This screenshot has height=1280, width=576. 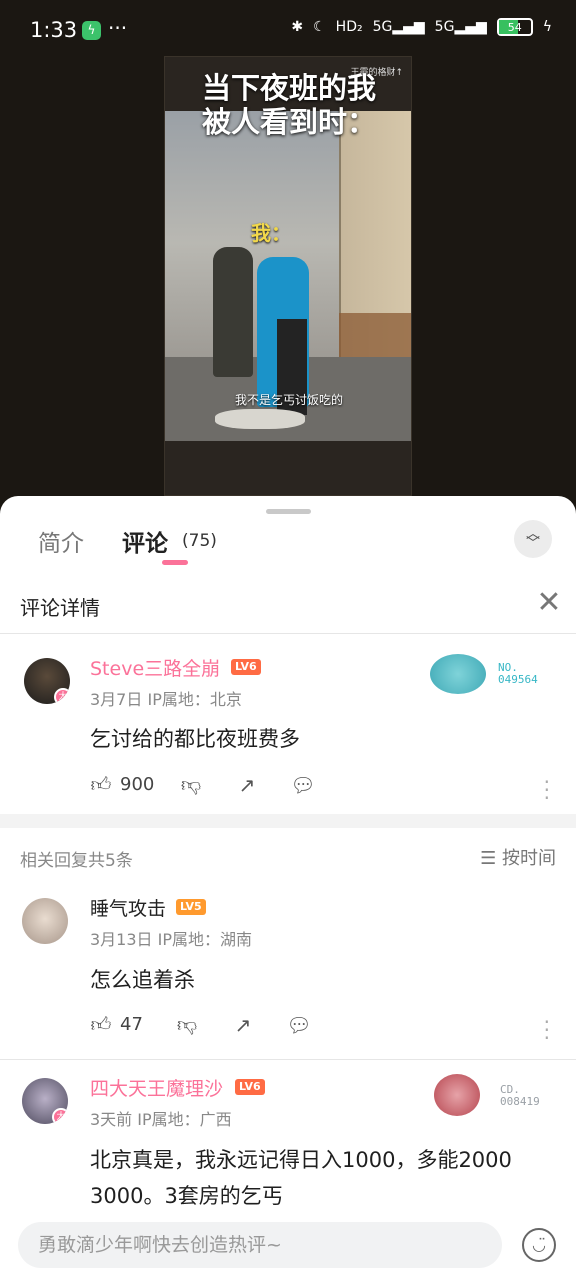 What do you see at coordinates (297, 27) in the screenshot?
I see `bluetooth-icon: ✱` at bounding box center [297, 27].